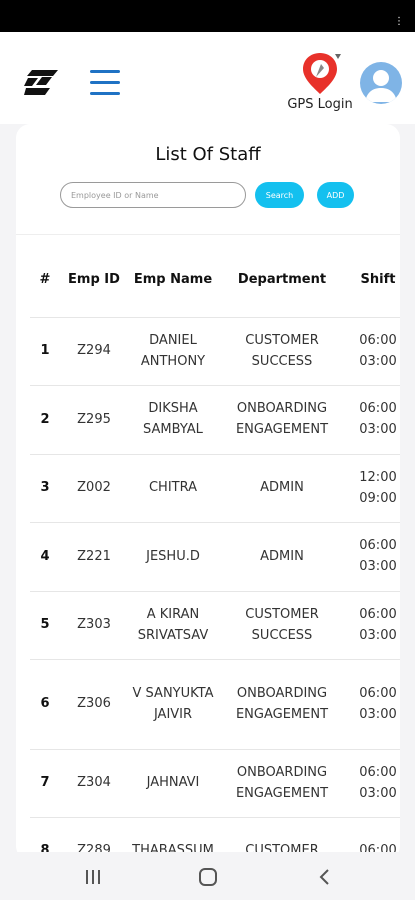 Image resolution: width=415 pixels, height=900 pixels. I want to click on recents-icon, so click(93, 877).